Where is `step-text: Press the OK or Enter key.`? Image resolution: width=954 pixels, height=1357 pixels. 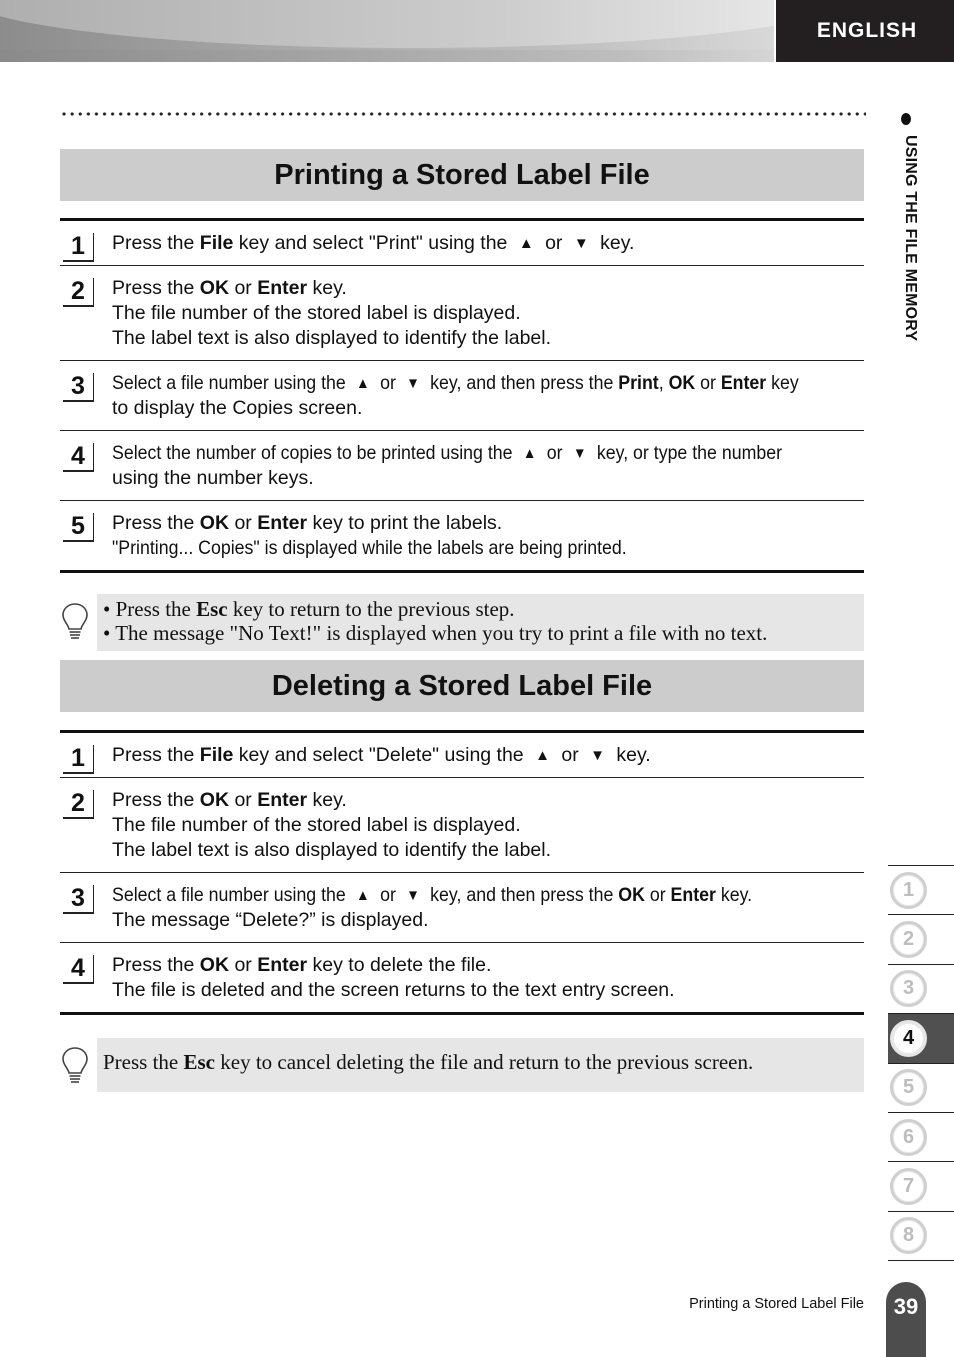 step-text: Press the OK or Enter key. is located at coordinates (229, 800).